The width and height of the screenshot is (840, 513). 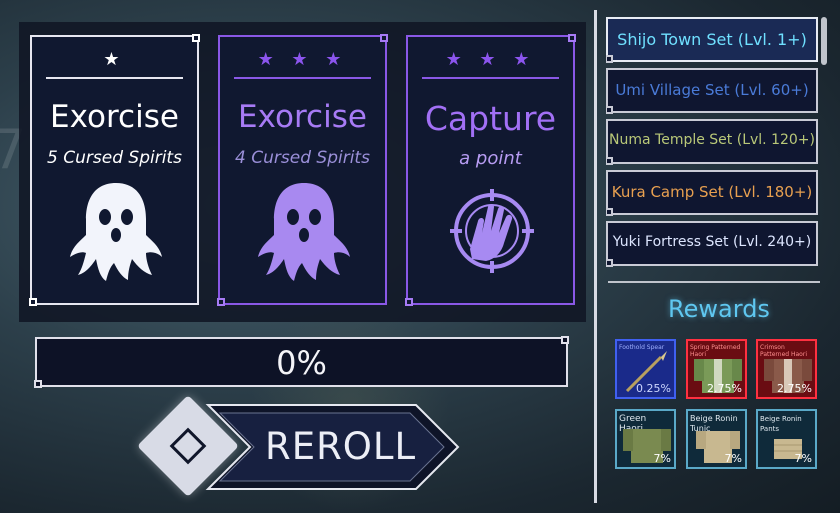 What do you see at coordinates (716, 439) in the screenshot?
I see `reward-item: Beige Ronin Tunic 7%` at bounding box center [716, 439].